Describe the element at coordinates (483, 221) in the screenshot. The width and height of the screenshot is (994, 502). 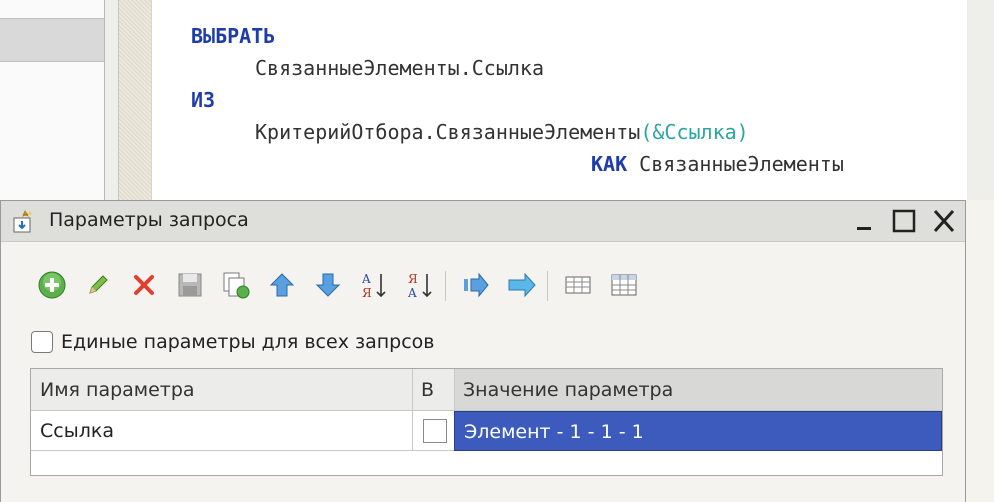
I see `dialog-titlebar: Параметры запроса` at that location.